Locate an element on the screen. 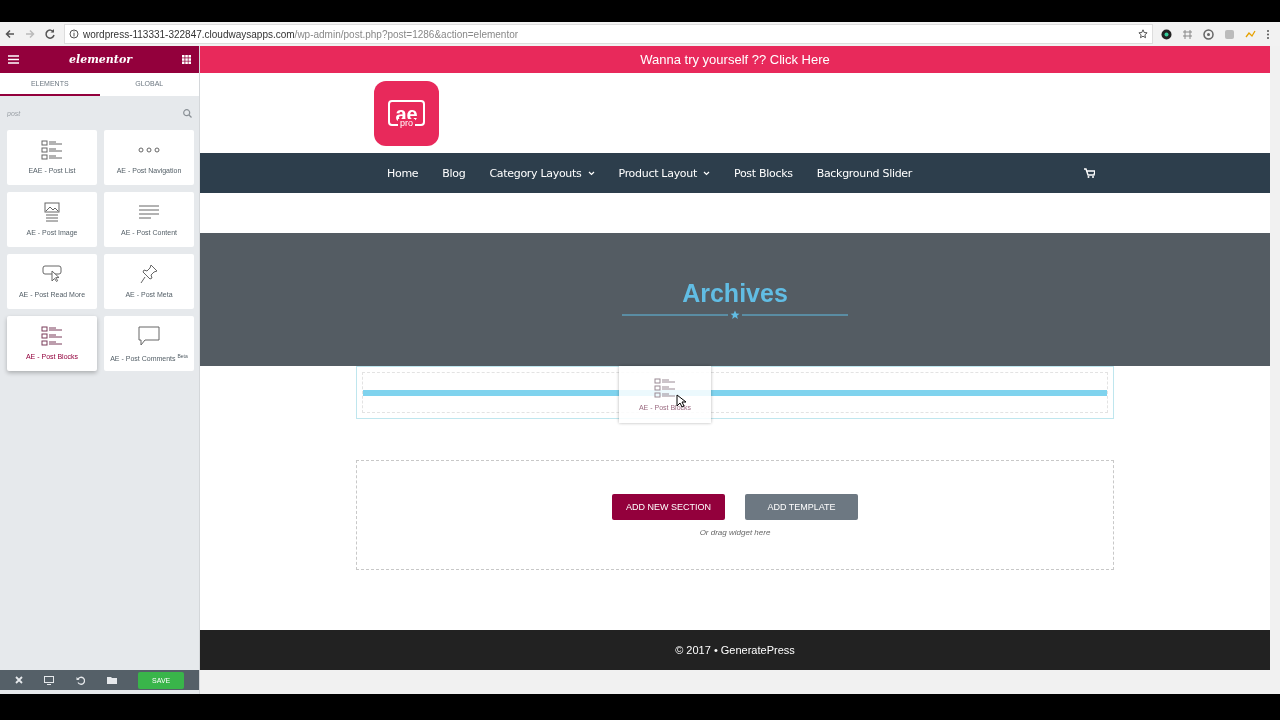 This screenshot has width=1280, height=720. history-icon is located at coordinates (80, 680).